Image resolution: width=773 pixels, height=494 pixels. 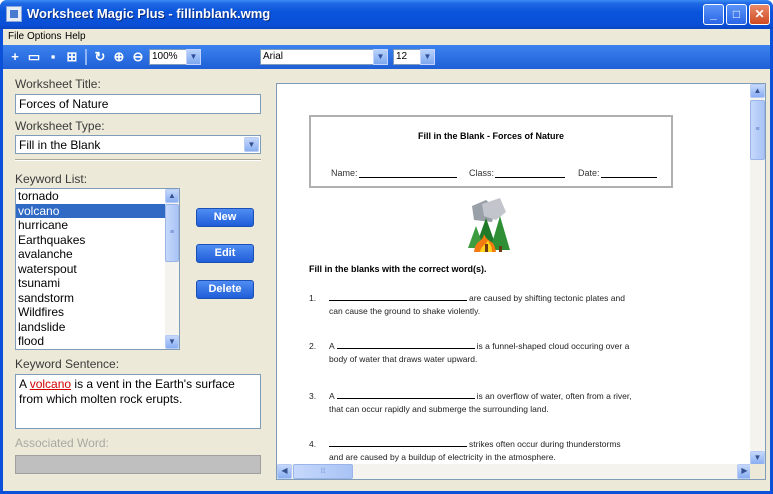 What do you see at coordinates (50, 384) in the screenshot?
I see `sentence-keyword: volcano` at bounding box center [50, 384].